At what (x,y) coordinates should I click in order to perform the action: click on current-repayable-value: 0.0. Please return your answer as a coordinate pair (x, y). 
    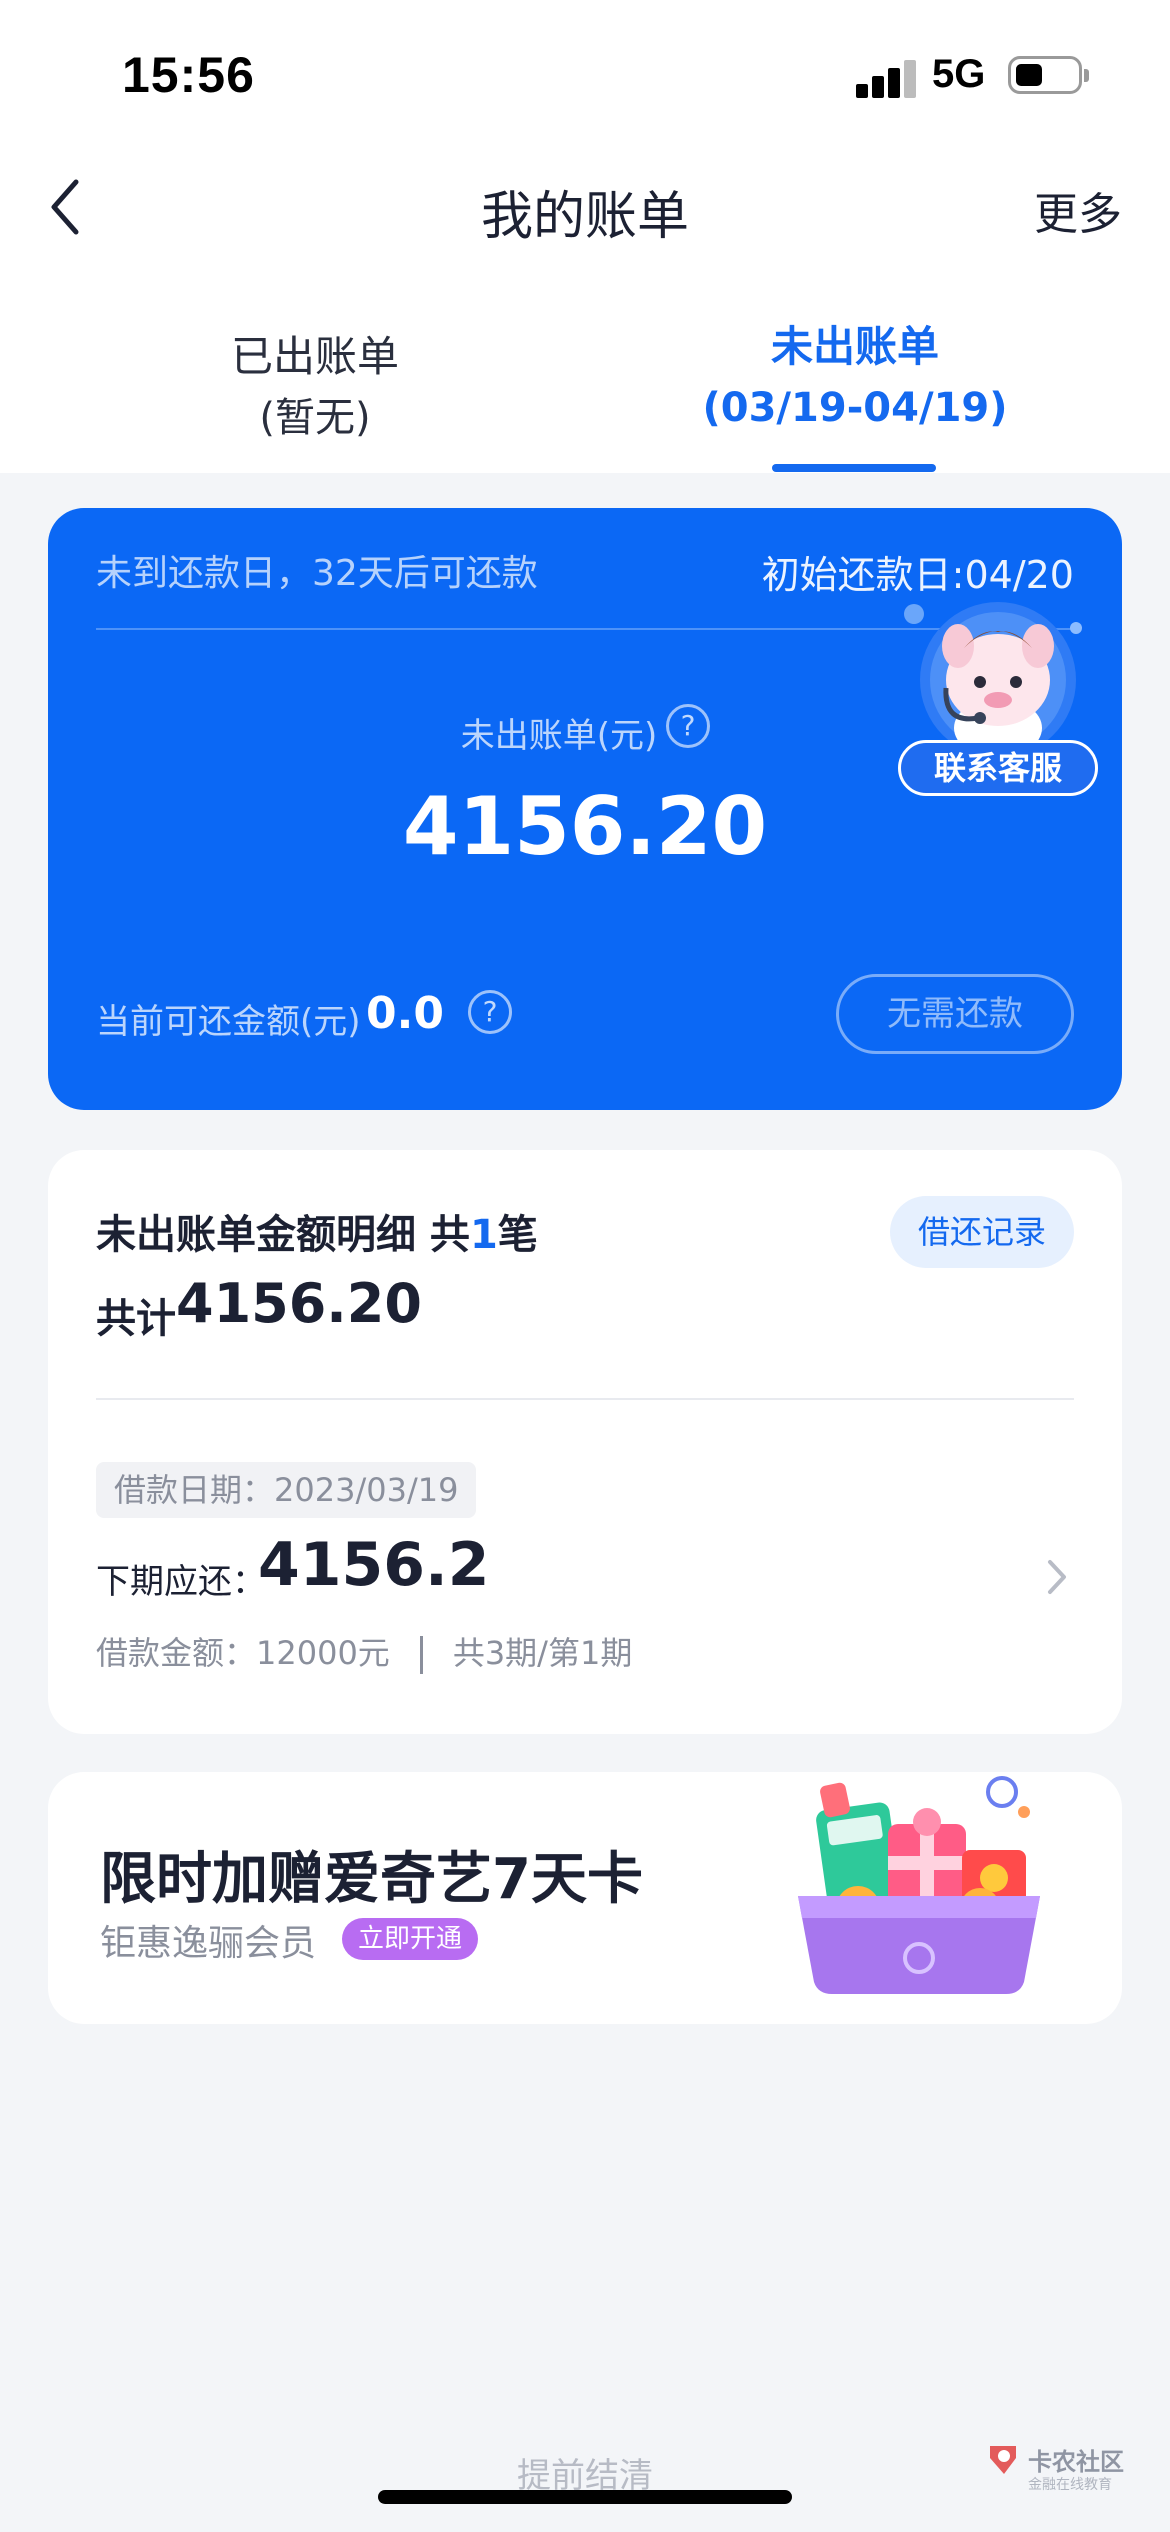
    Looking at the image, I should click on (405, 1013).